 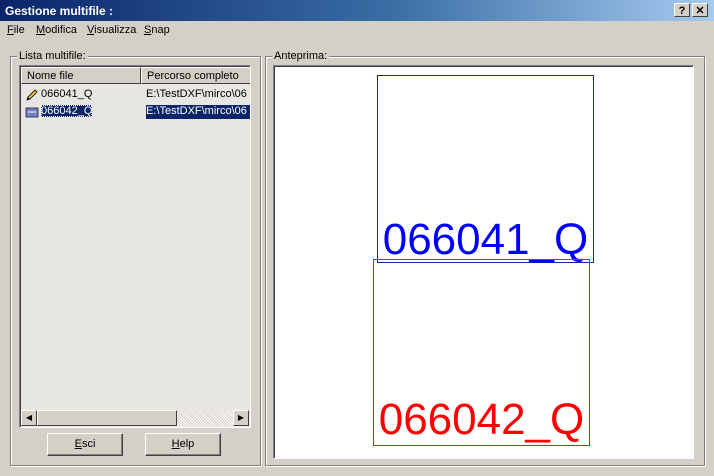 I want to click on menu-file-mnemonic: F, so click(x=10, y=30).